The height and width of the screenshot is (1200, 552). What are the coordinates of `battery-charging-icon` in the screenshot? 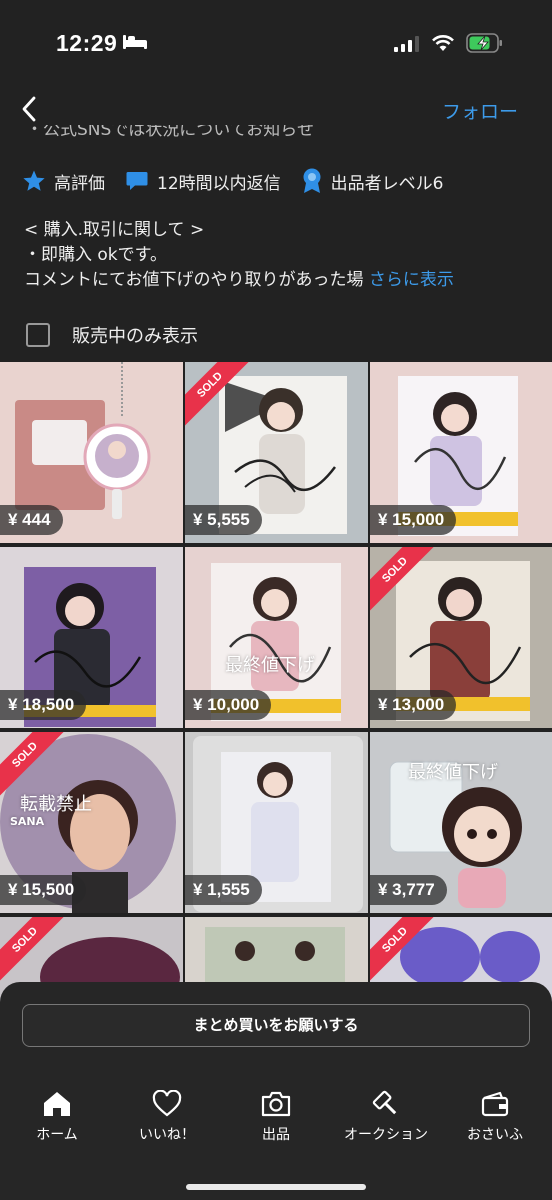 It's located at (484, 43).